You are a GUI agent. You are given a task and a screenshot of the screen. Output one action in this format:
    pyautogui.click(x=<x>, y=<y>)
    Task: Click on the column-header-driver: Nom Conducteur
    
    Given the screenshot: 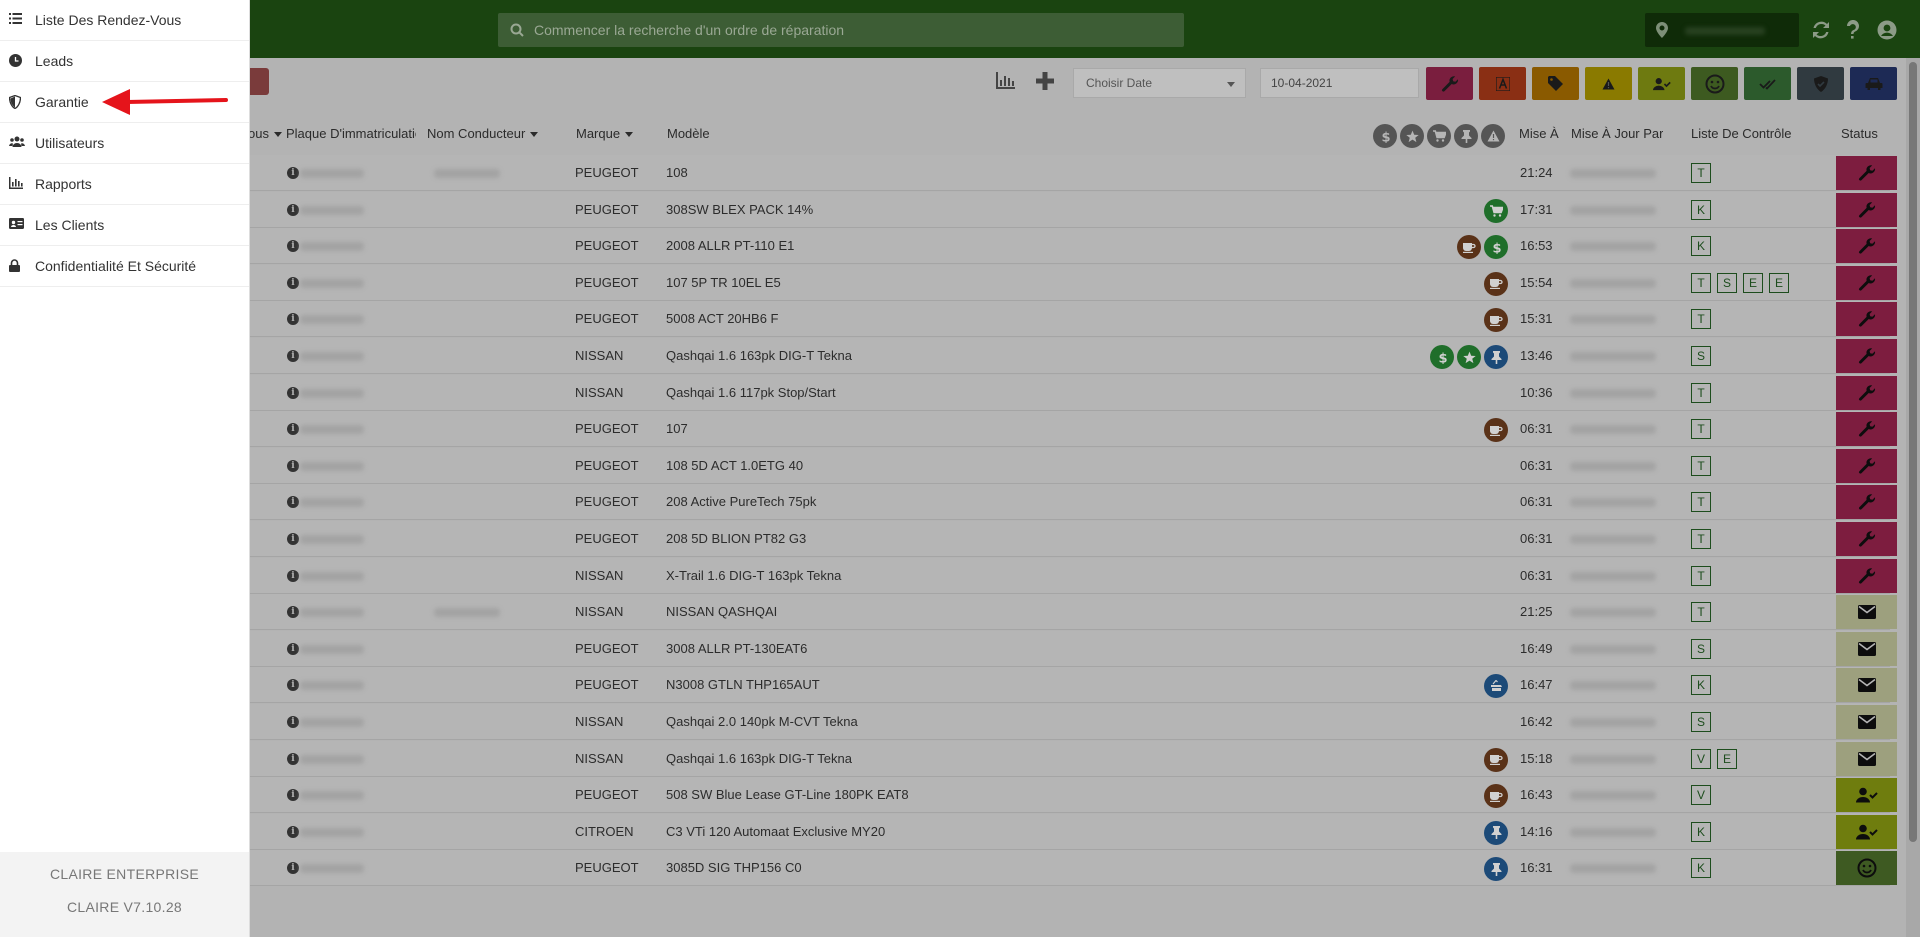 What is the action you would take?
    pyautogui.click(x=483, y=133)
    